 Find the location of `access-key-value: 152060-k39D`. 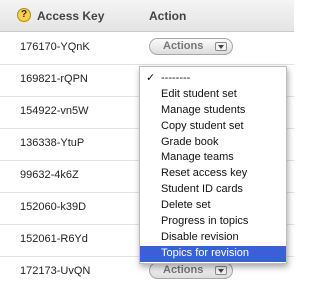

access-key-value: 152060-k39D is located at coordinates (53, 207).